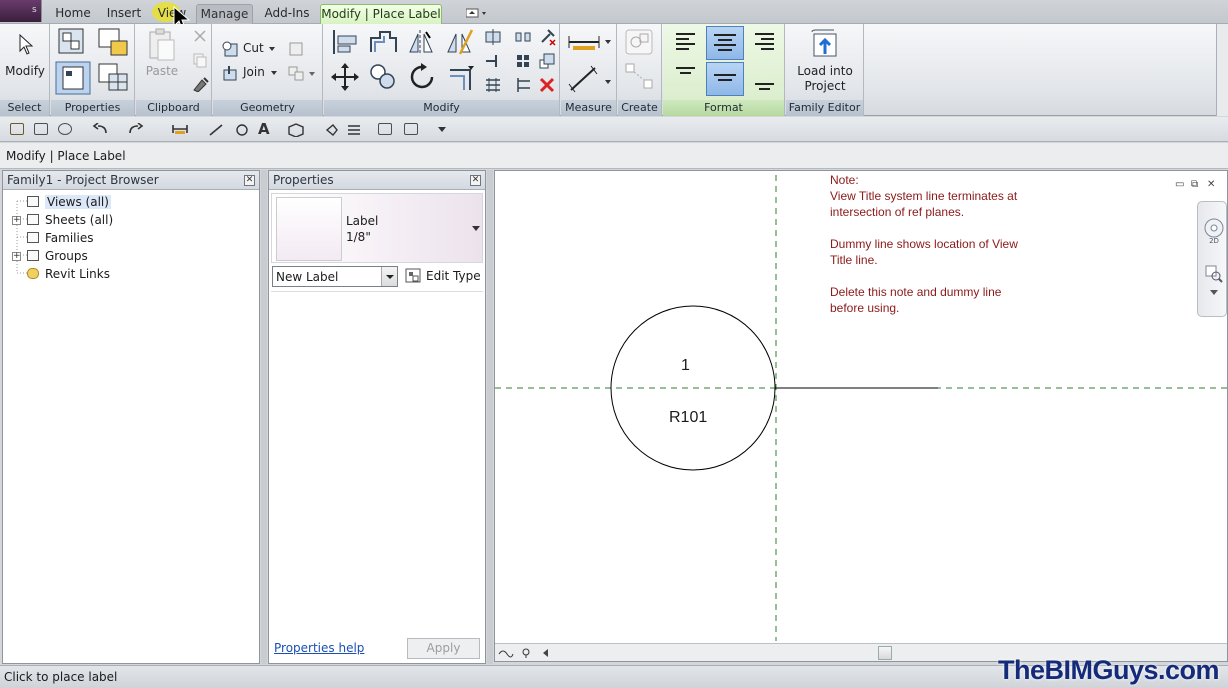 This screenshot has height=688, width=1228. I want to click on cut-dropdown-arrow-icon, so click(272, 49).